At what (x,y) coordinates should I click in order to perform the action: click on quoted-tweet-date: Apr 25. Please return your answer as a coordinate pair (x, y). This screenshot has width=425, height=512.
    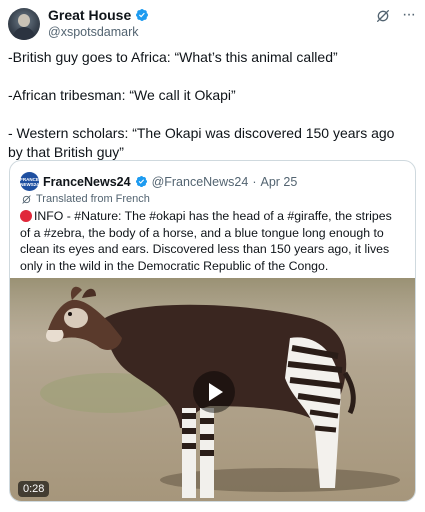
    Looking at the image, I should click on (279, 182).